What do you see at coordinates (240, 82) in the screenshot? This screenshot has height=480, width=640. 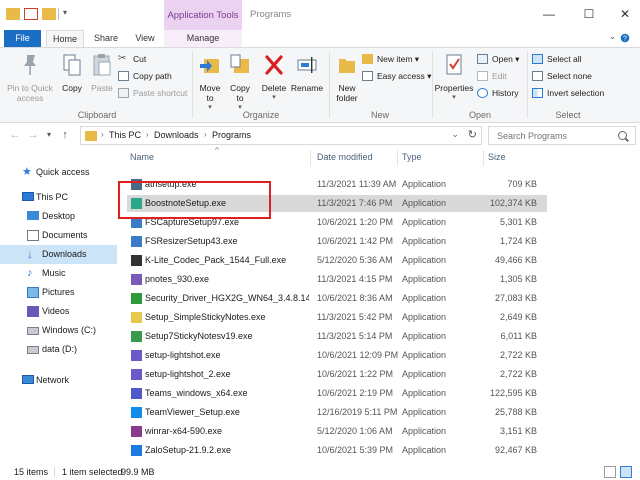 I see `copy-to-button: Copy to ▾` at bounding box center [240, 82].